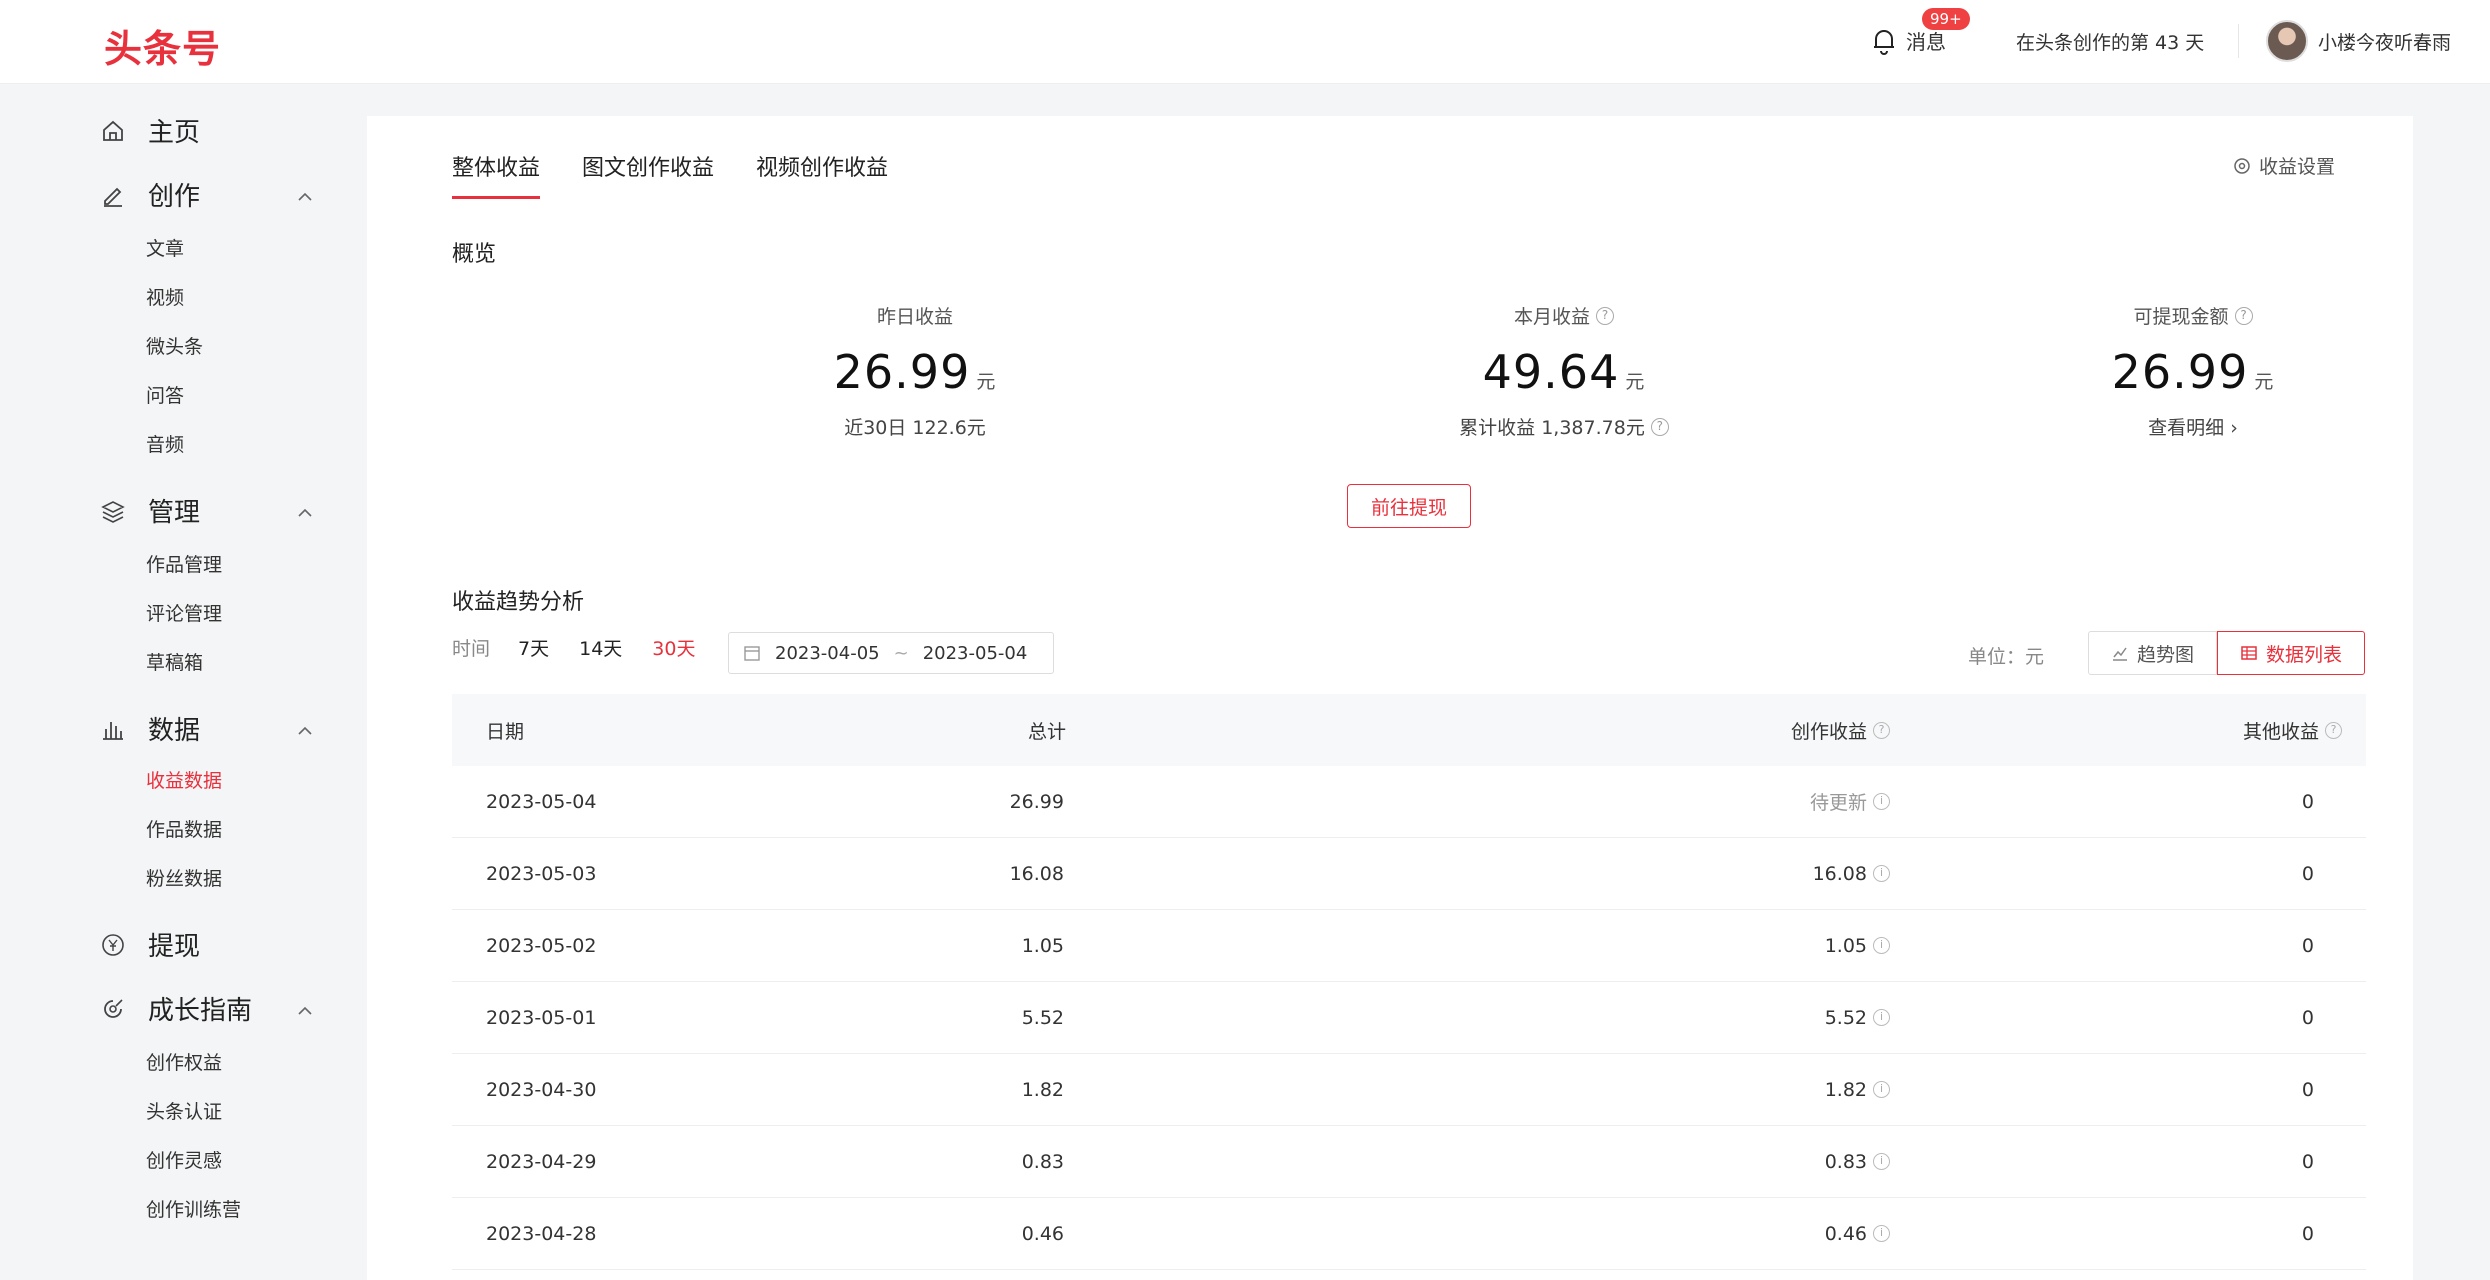  Describe the element at coordinates (174, 345) in the screenshot. I see `sidebar-item-micro-posts: 微头条` at that location.